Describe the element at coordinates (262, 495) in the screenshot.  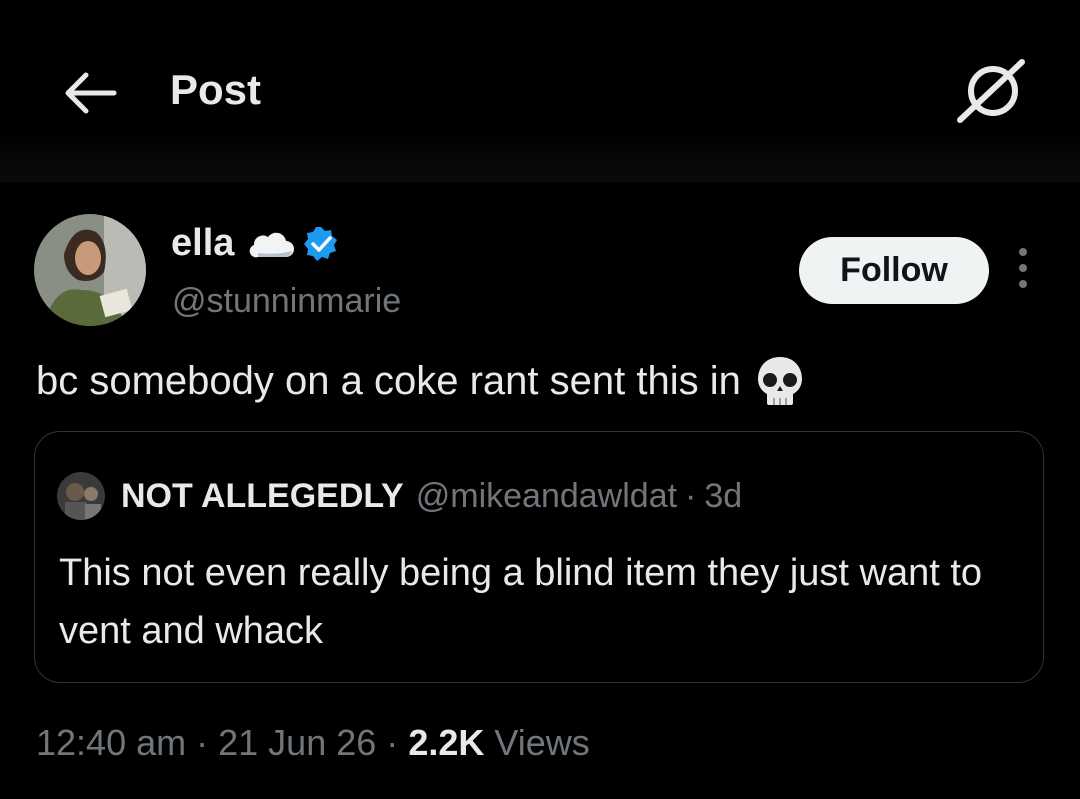
I see `quoted-display-name: NOT ALLEGEDLY` at that location.